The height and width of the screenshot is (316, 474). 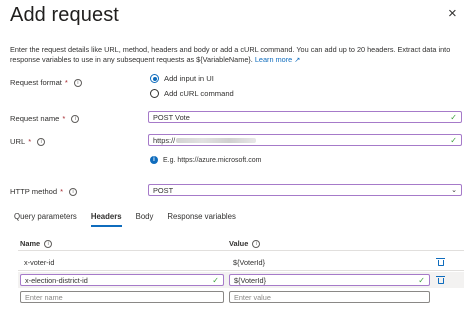 What do you see at coordinates (46, 82) in the screenshot?
I see `request-format-label: Request format * i` at bounding box center [46, 82].